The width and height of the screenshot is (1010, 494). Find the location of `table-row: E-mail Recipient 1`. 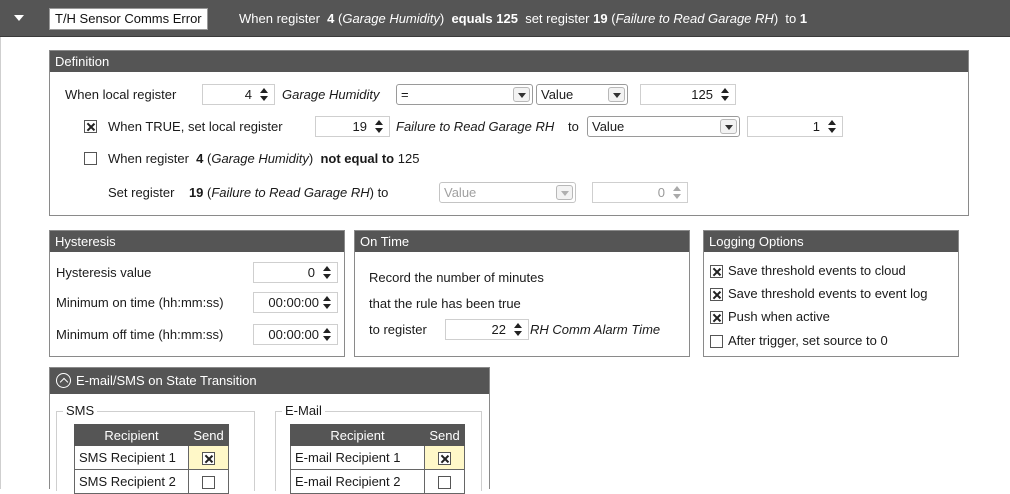

table-row: E-mail Recipient 1 is located at coordinates (377, 457).